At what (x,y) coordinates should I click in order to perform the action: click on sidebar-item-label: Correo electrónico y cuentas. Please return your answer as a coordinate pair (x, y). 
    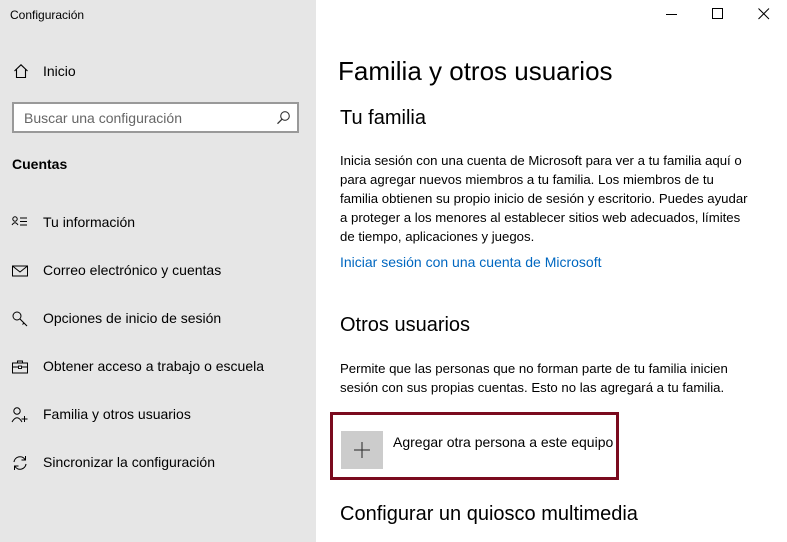
    Looking at the image, I should click on (132, 270).